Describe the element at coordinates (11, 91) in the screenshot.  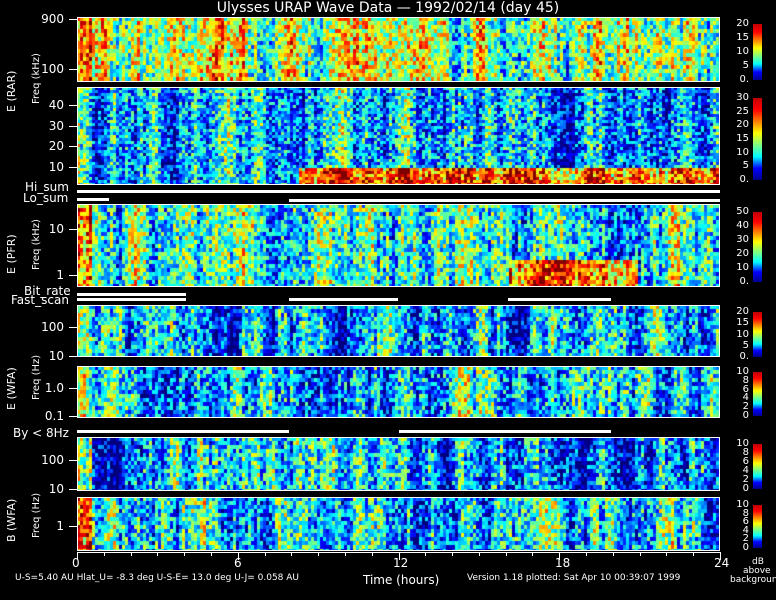
I see `group-label-rar: E (RAR)` at that location.